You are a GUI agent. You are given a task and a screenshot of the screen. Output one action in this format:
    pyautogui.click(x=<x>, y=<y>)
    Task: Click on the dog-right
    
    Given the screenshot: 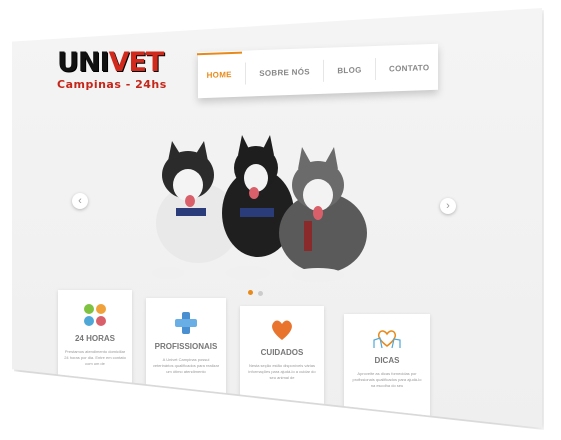 What is the action you would take?
    pyautogui.click(x=323, y=214)
    